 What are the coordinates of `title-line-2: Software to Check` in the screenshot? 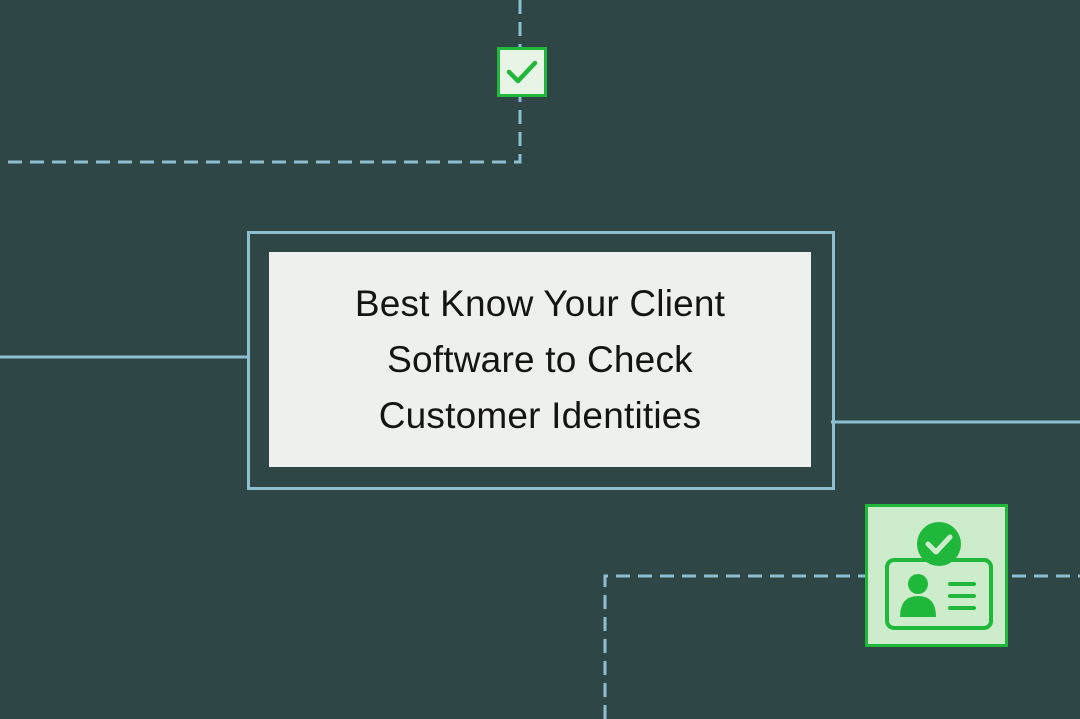 It's located at (540, 359).